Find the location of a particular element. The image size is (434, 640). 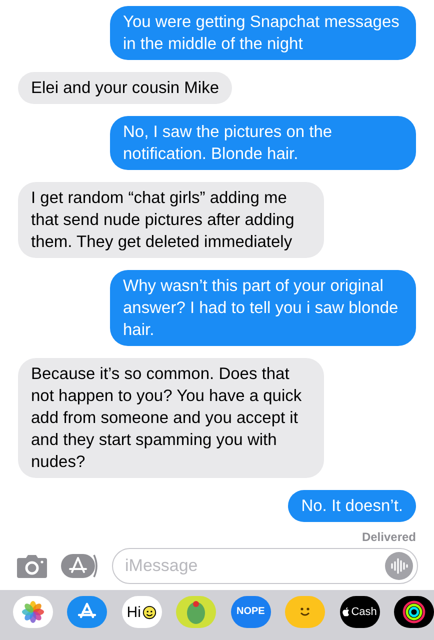

received-message-bubble: Because it’s so common. Does that not happen to you? You have a quick add from someone and you accept it and they start spamming you with nudes? is located at coordinates (171, 418).